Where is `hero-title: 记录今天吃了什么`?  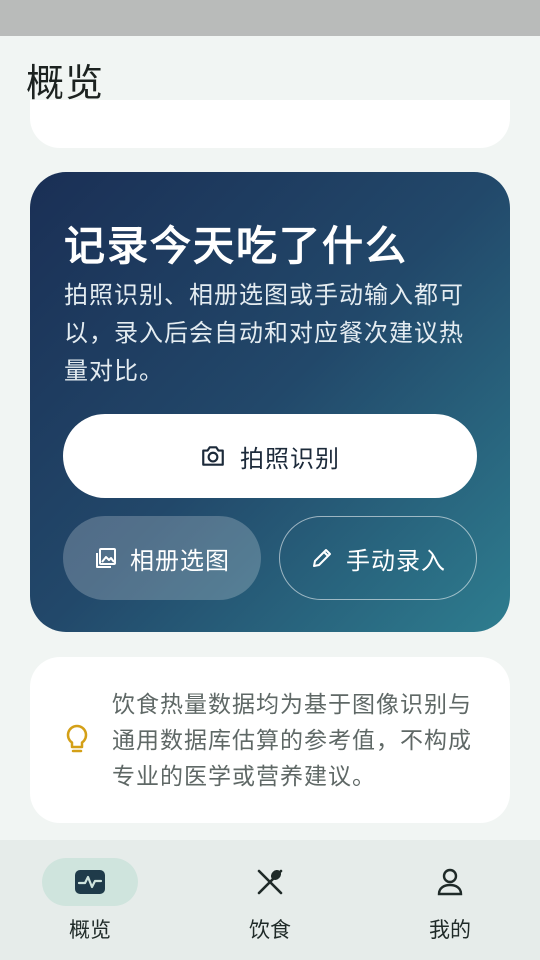
hero-title: 记录今天吃了什么 is located at coordinates (236, 246).